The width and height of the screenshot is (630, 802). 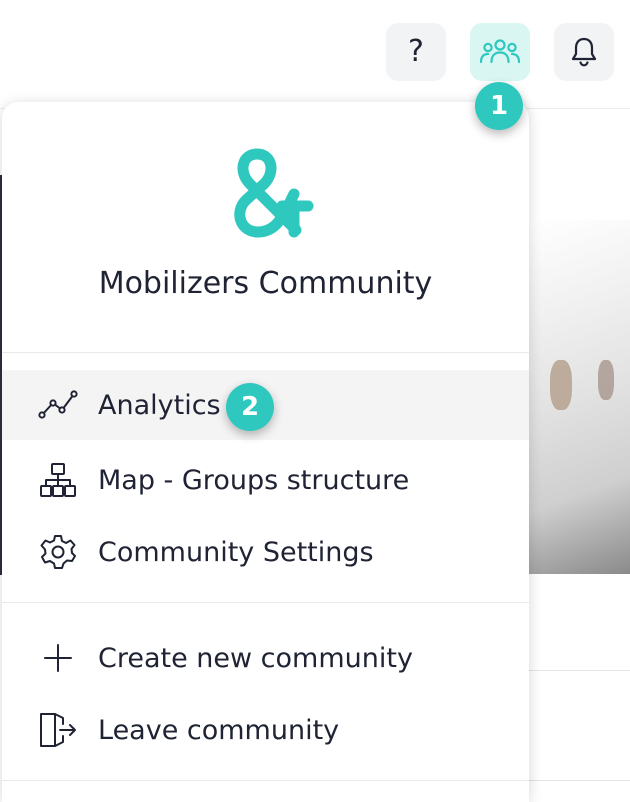 I want to click on gear-icon, so click(x=58, y=552).